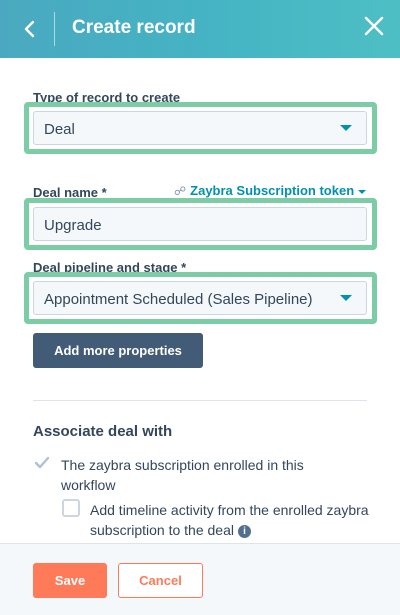  Describe the element at coordinates (178, 299) in the screenshot. I see `pipeline-value: Appointment Scheduled (Sales Pipeline)` at that location.